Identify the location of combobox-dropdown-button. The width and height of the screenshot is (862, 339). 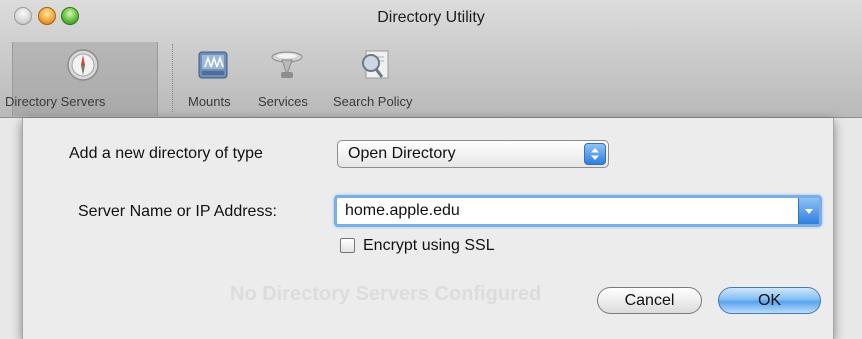
(808, 211).